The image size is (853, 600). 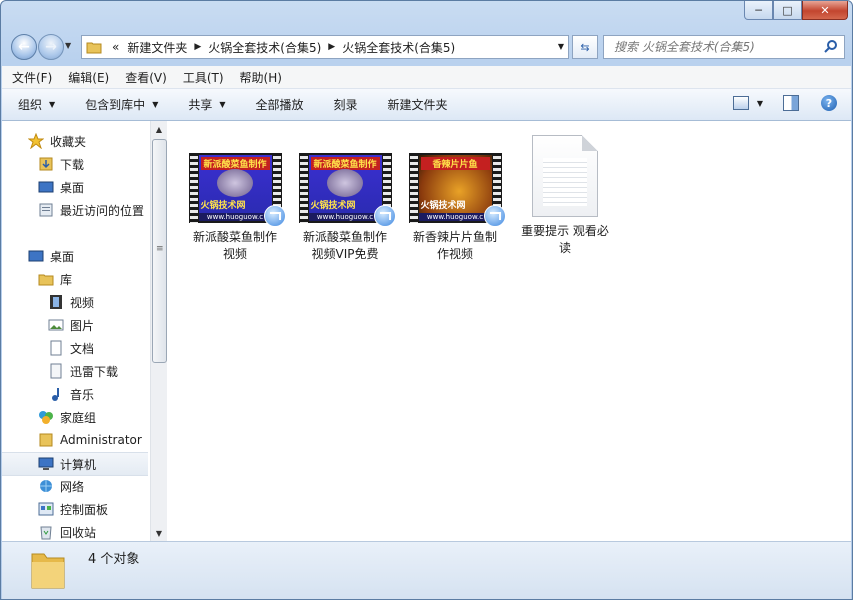 I want to click on view-dropdown-icon: ▼, so click(x=760, y=103).